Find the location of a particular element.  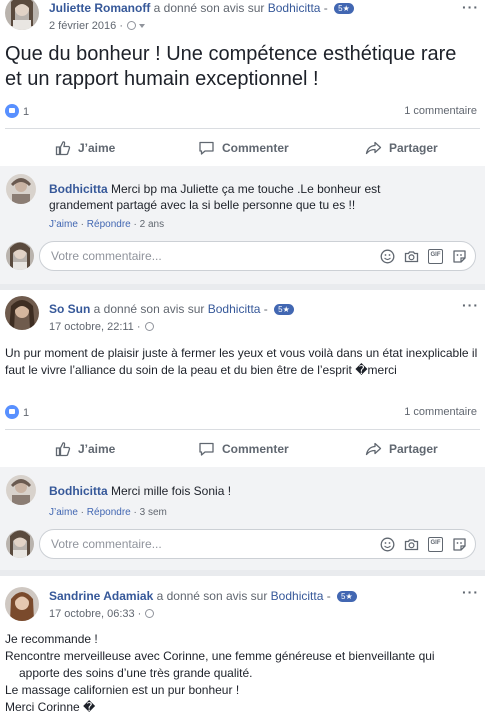

post-date-text: 17 octobre, 22:11 · is located at coordinates (95, 327).